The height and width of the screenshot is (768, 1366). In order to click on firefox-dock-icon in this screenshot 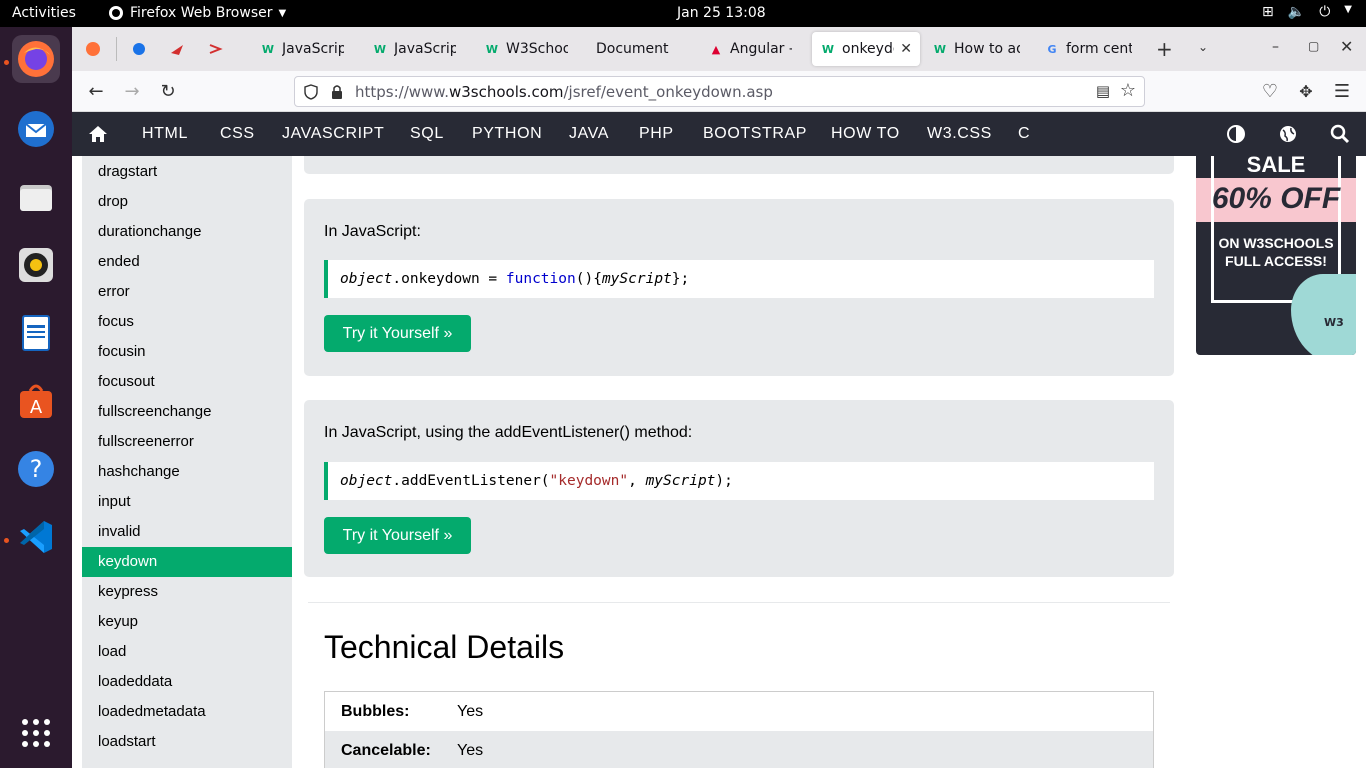, I will do `click(36, 59)`.